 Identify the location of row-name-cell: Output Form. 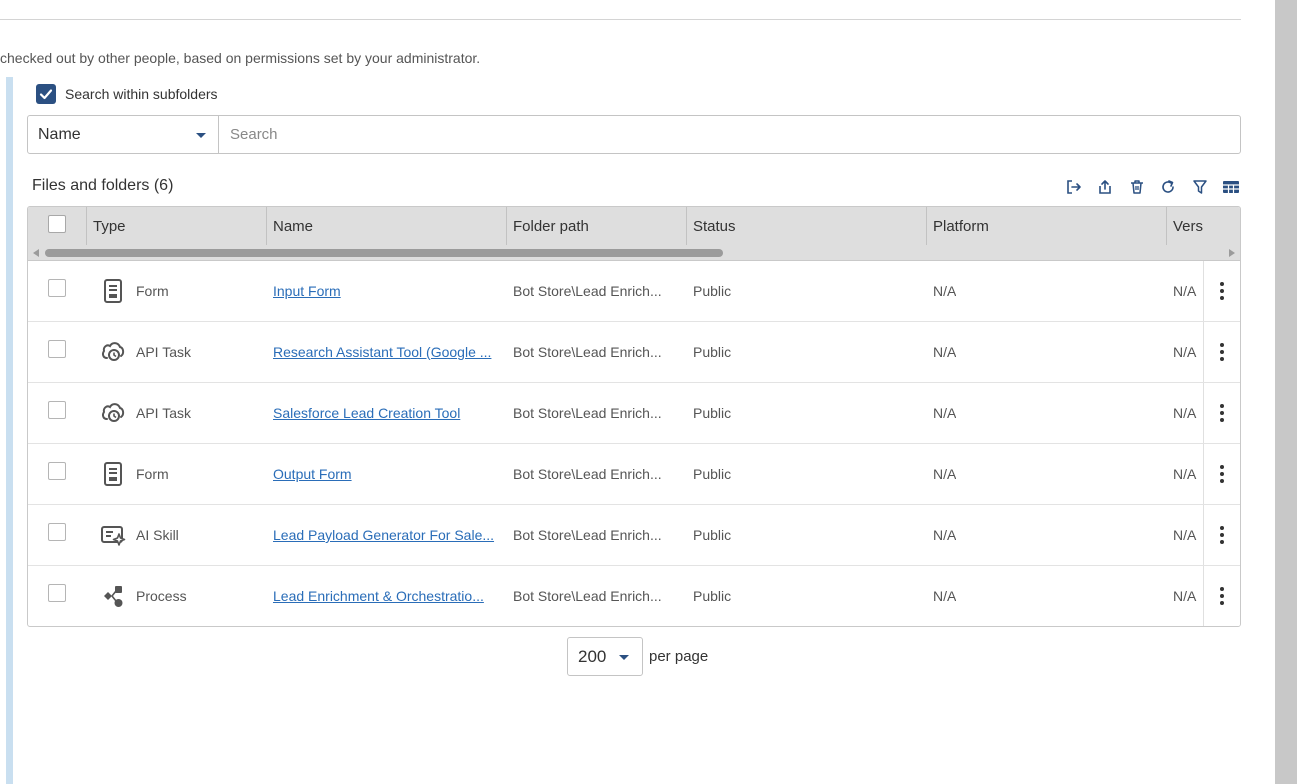
(386, 474).